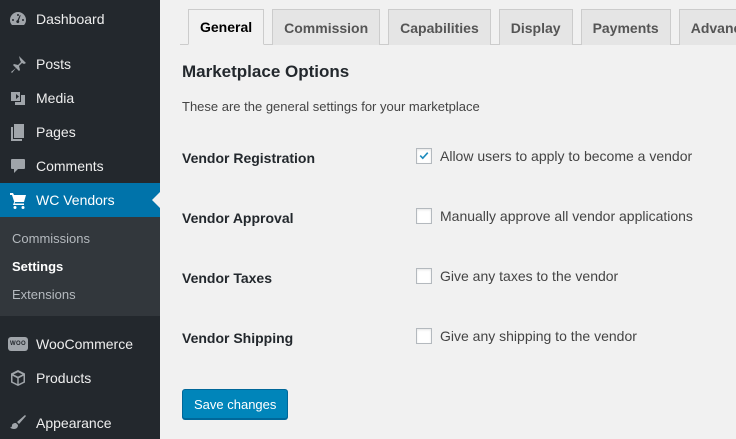 This screenshot has height=439, width=736. I want to click on tab-display: Display, so click(535, 27).